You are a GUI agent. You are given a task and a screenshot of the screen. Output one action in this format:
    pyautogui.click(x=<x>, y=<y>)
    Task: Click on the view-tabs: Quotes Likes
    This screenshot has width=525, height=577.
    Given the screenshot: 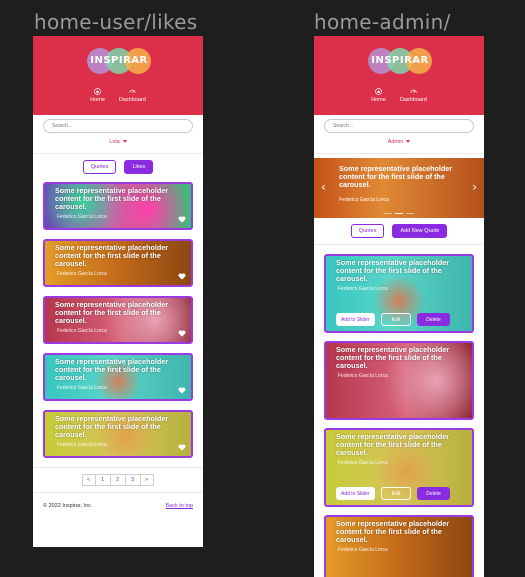 What is the action you would take?
    pyautogui.click(x=118, y=167)
    